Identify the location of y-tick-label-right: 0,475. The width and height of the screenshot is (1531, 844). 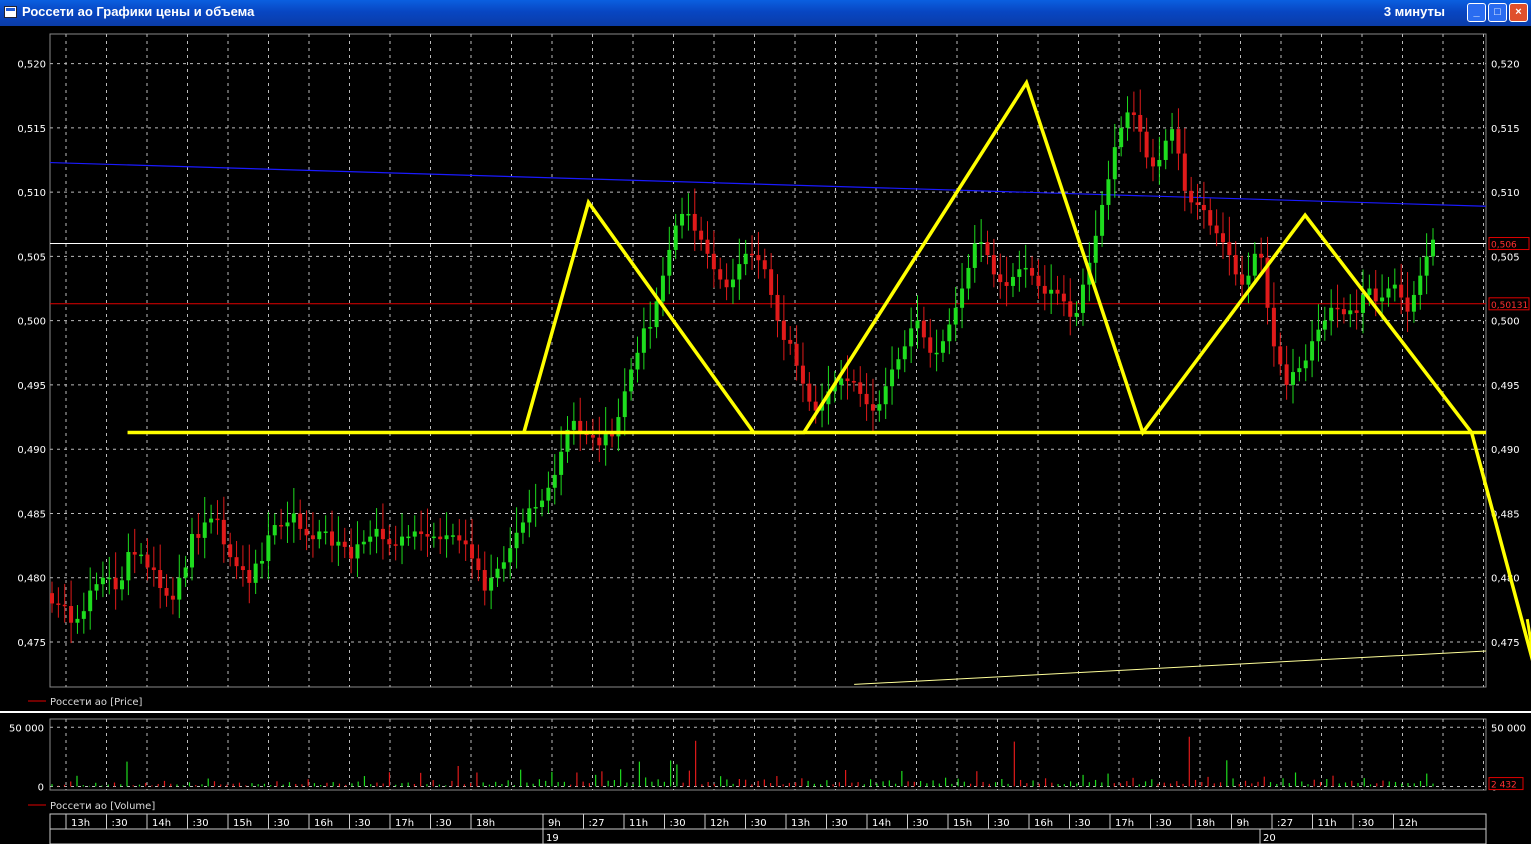
(1505, 643).